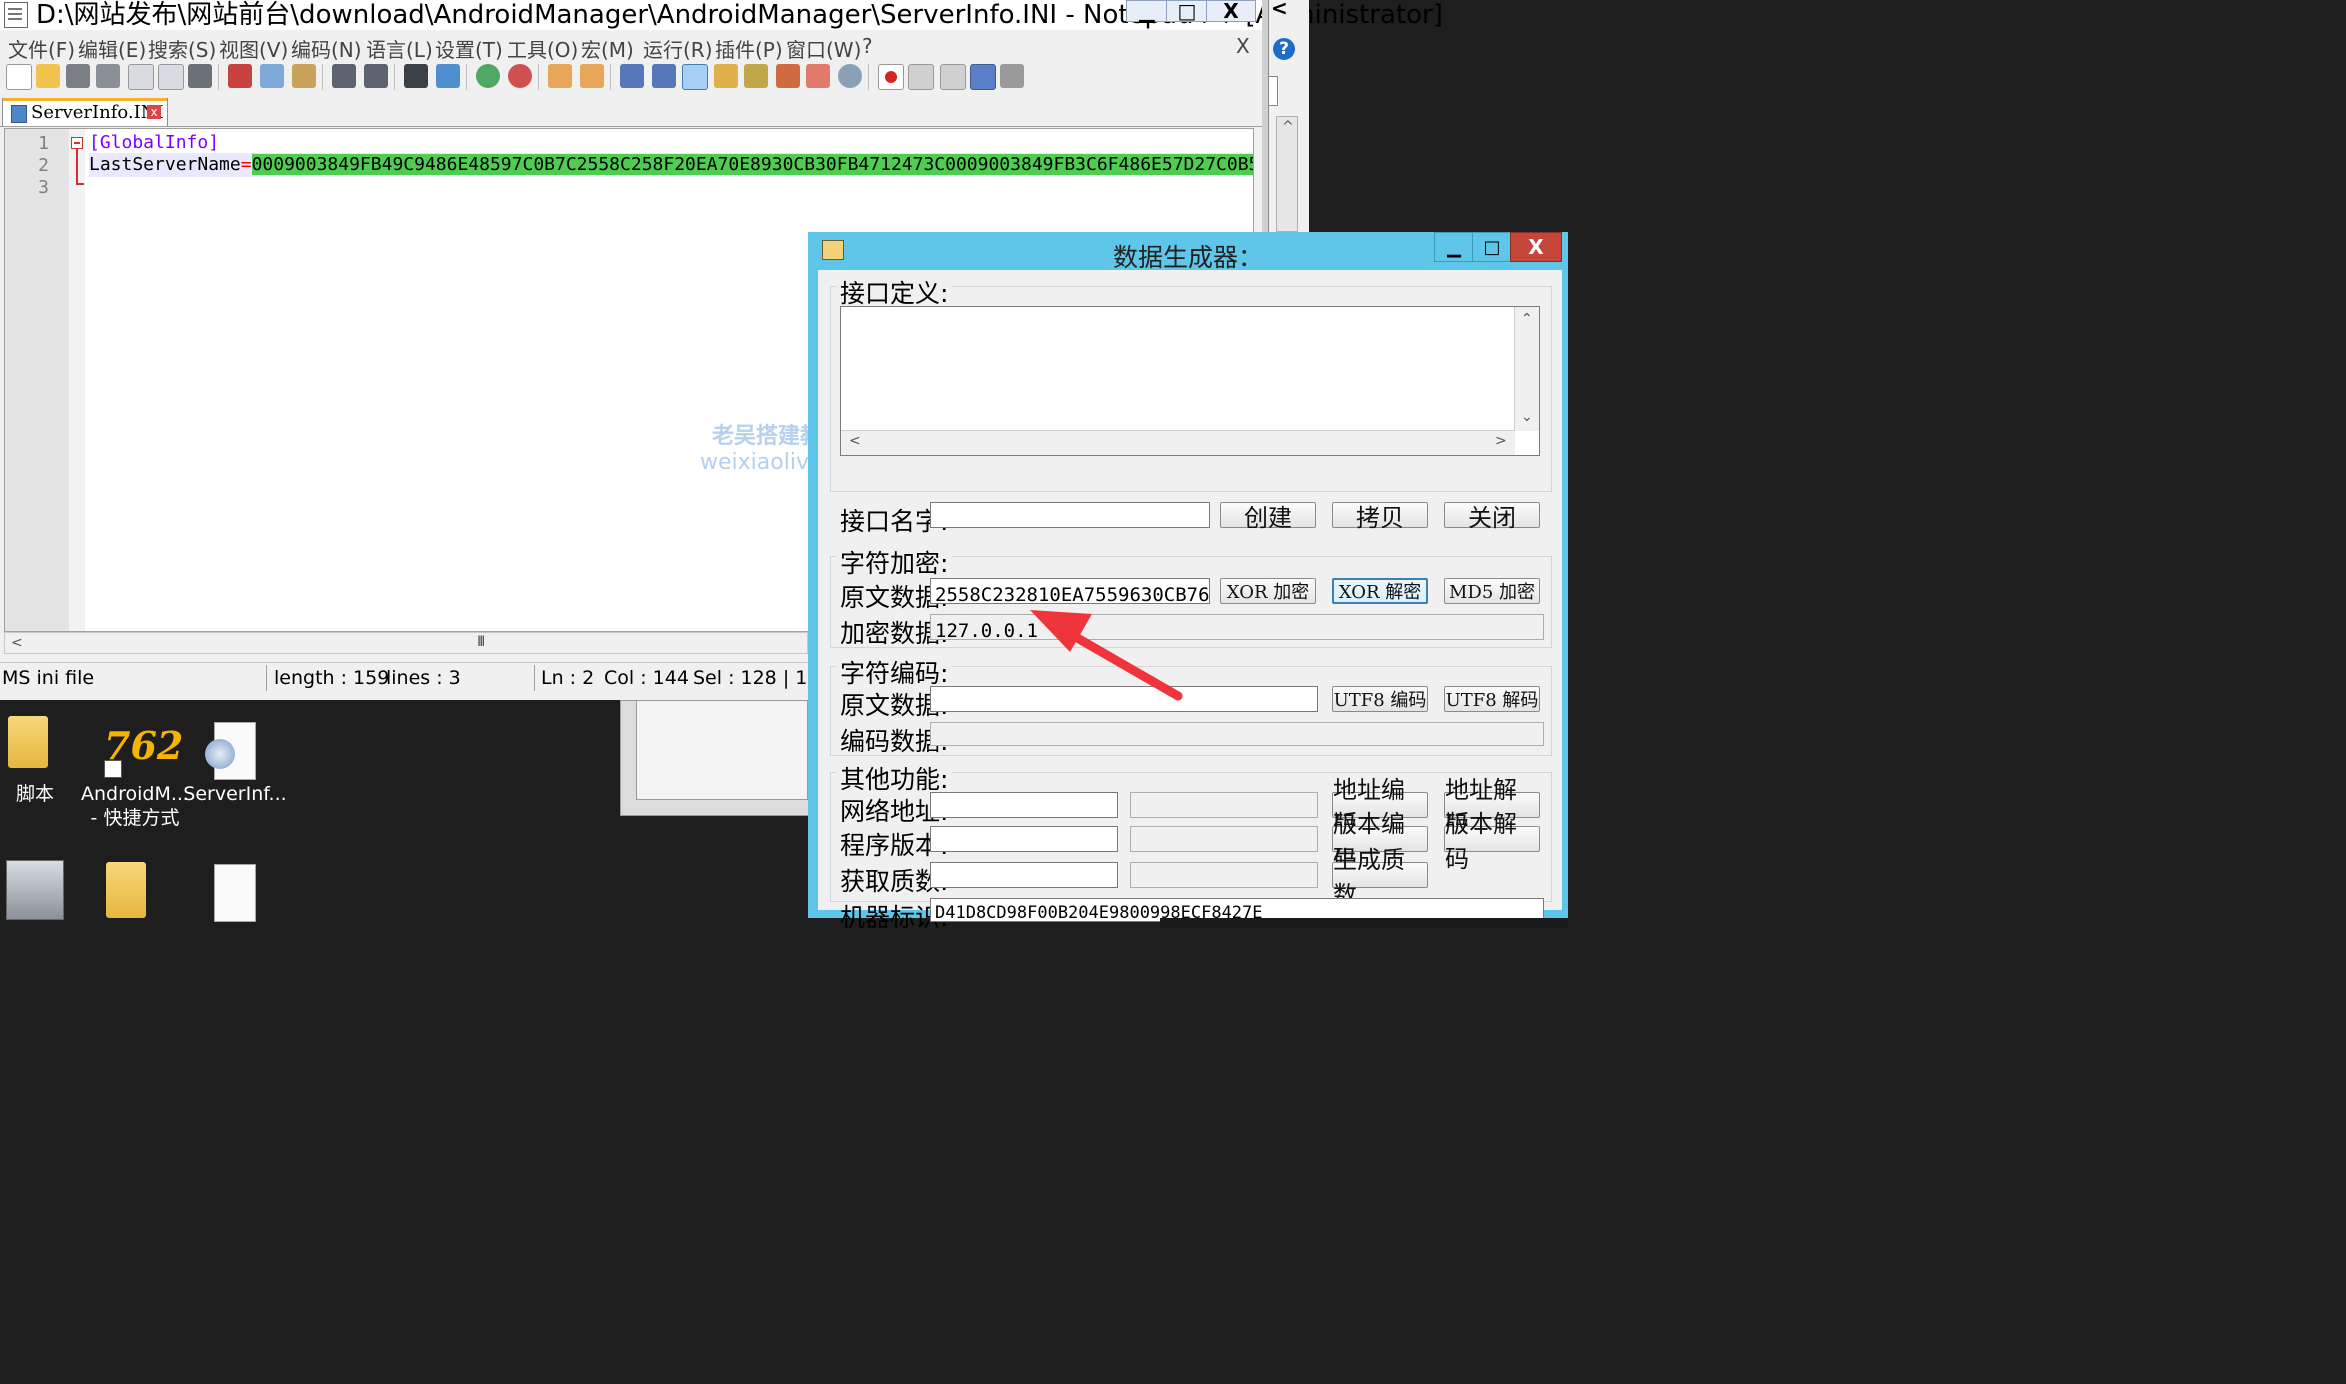 The image size is (2346, 1384). What do you see at coordinates (1287, 174) in the screenshot?
I see `vertical-scrollbar: ^` at bounding box center [1287, 174].